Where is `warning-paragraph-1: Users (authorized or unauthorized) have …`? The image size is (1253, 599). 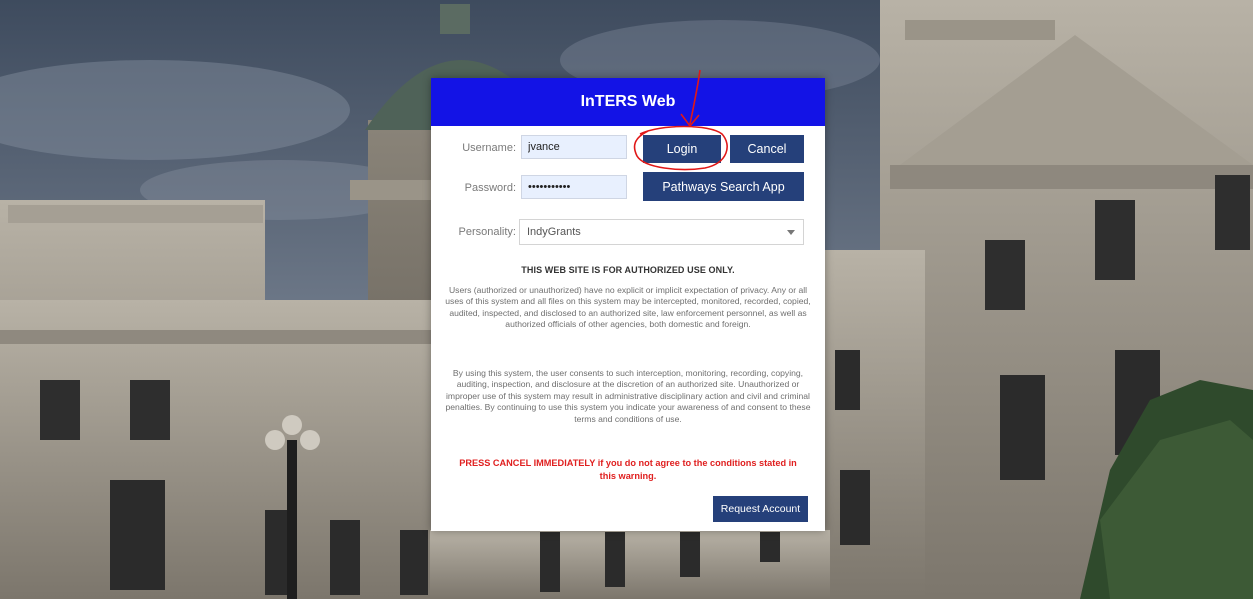
warning-paragraph-1: Users (authorized or unauthorized) have … is located at coordinates (628, 307).